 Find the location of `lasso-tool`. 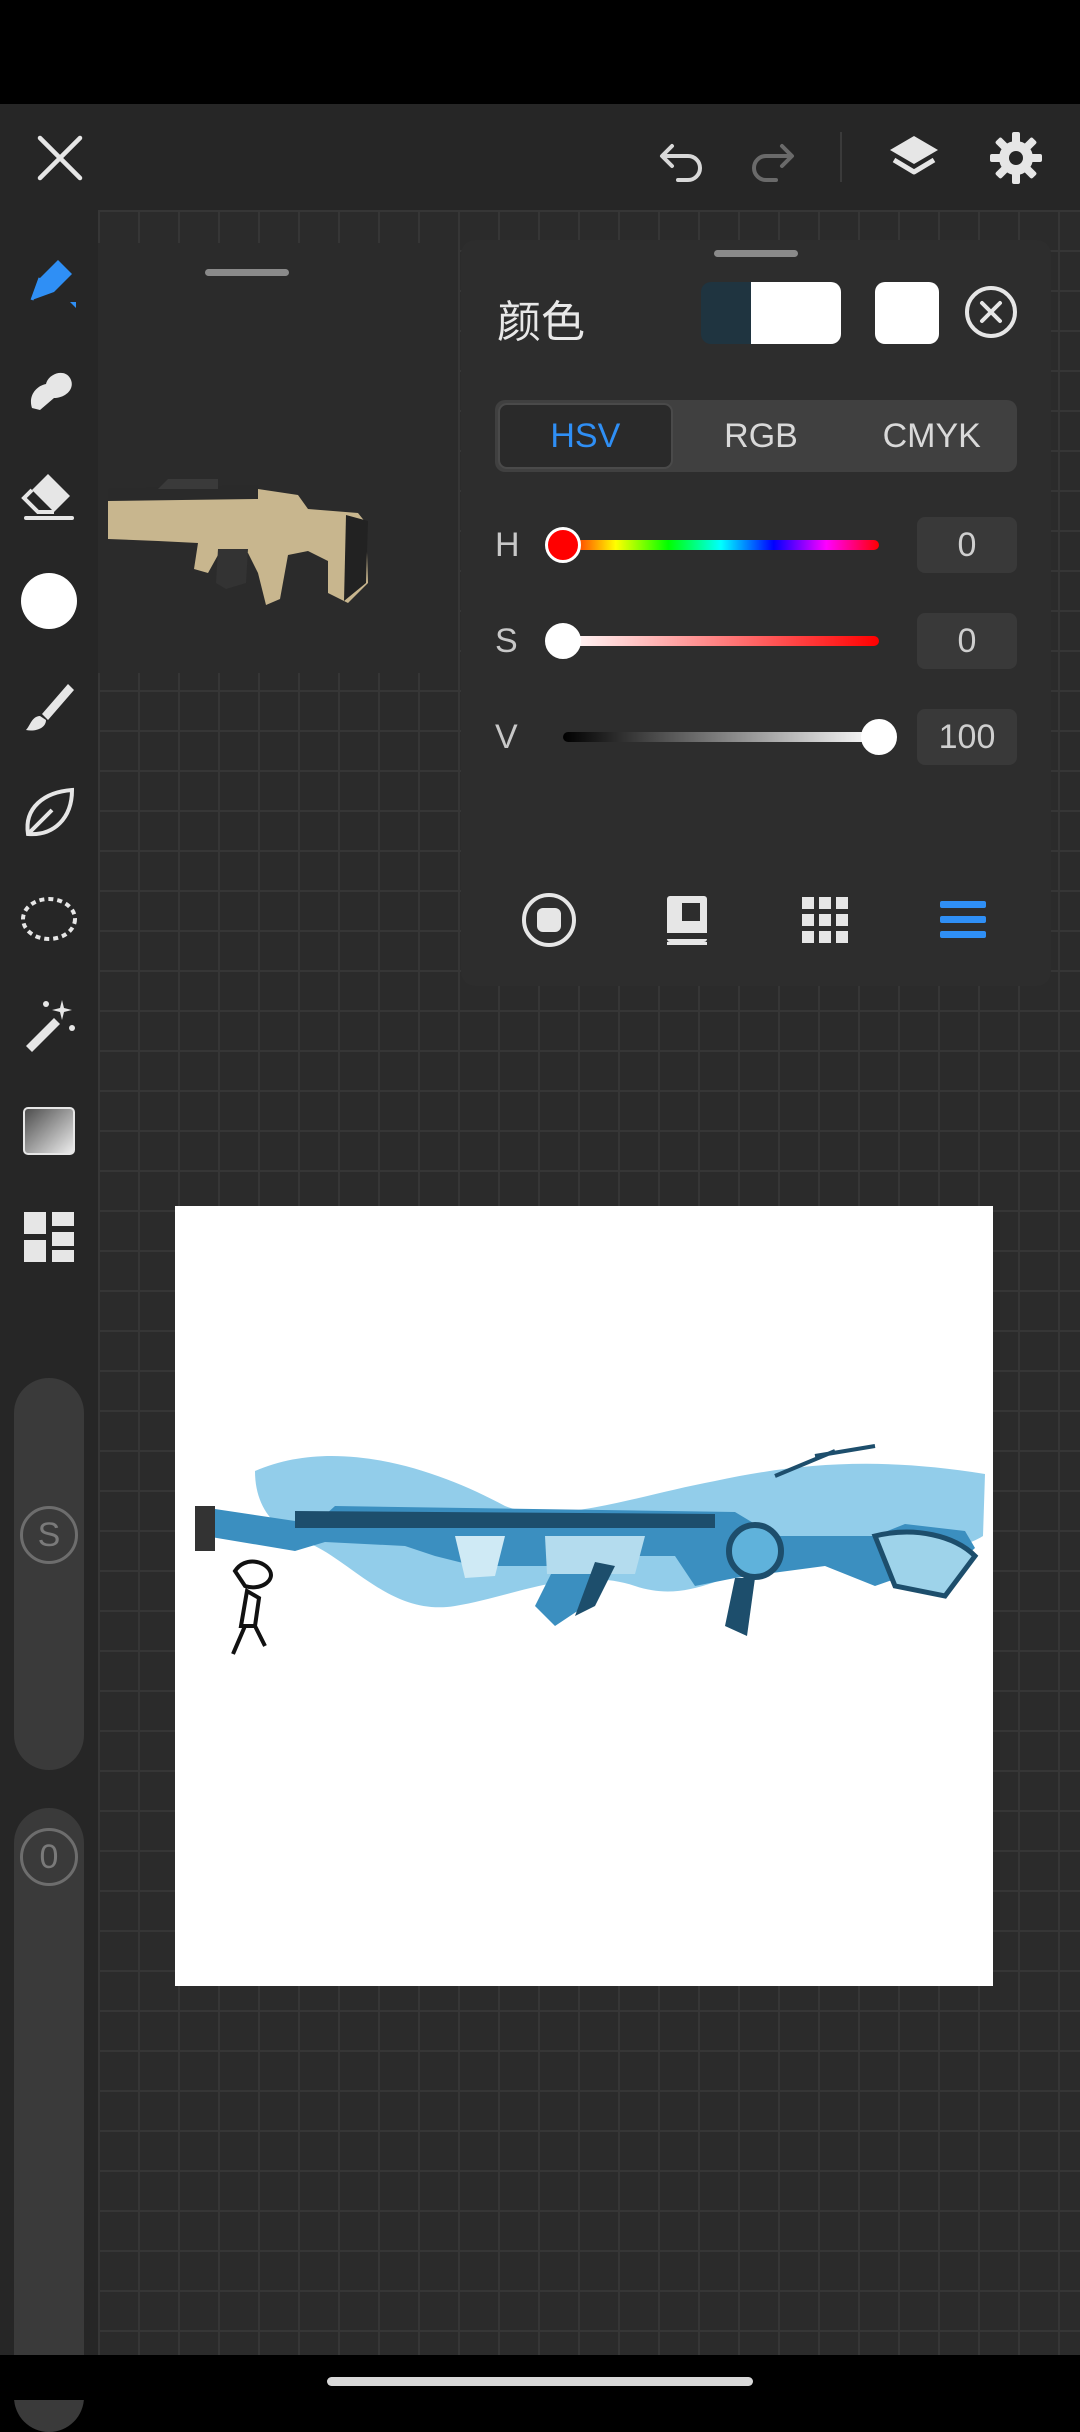

lasso-tool is located at coordinates (49, 919).